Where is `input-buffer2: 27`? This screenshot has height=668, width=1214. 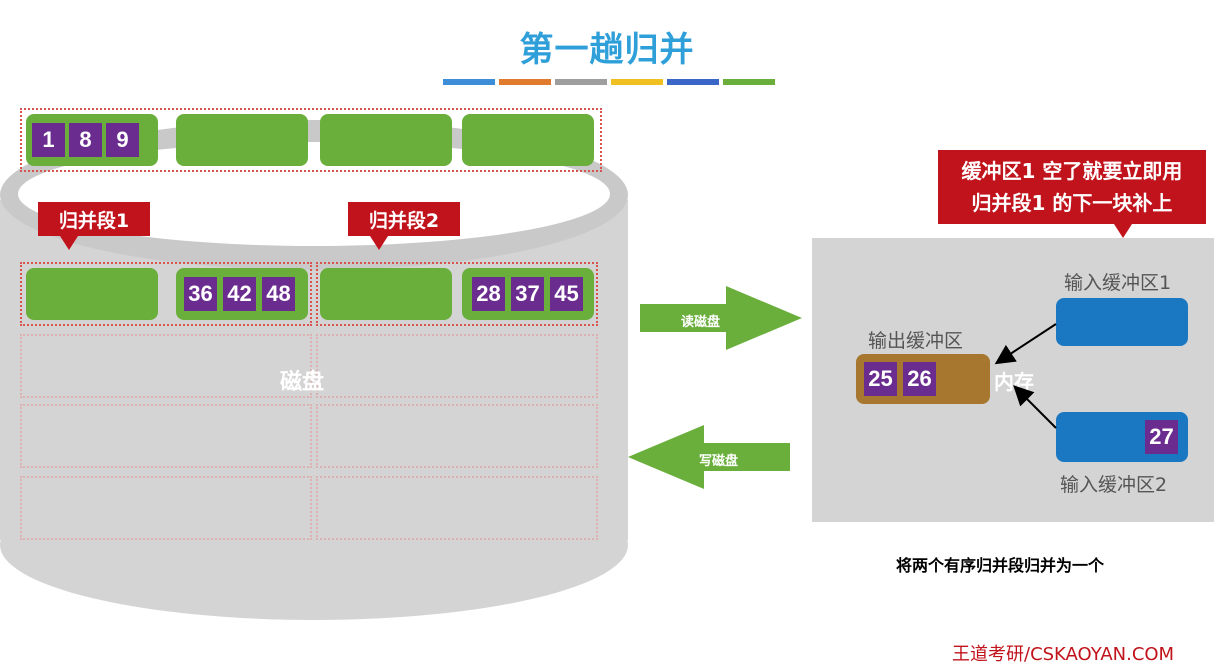
input-buffer2: 27 is located at coordinates (1122, 437).